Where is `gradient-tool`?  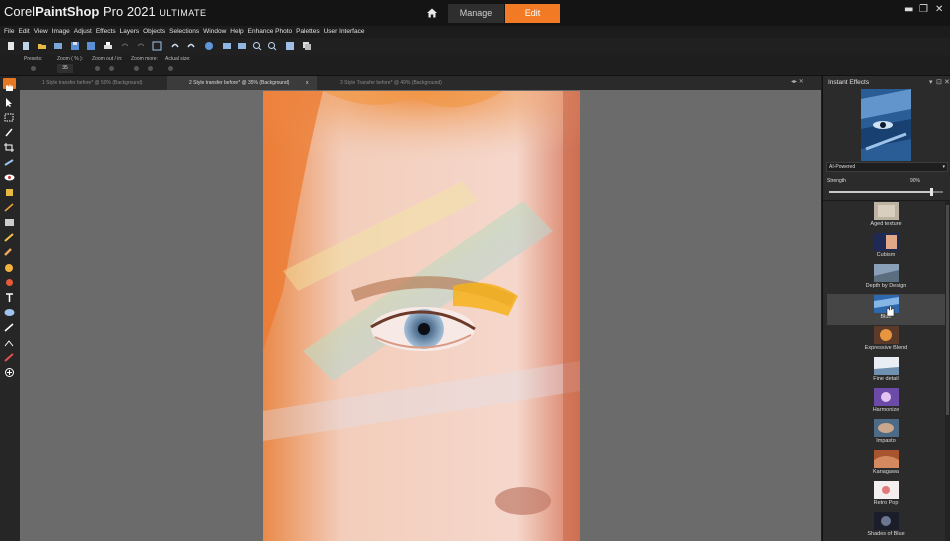
gradient-tool is located at coordinates (9, 219).